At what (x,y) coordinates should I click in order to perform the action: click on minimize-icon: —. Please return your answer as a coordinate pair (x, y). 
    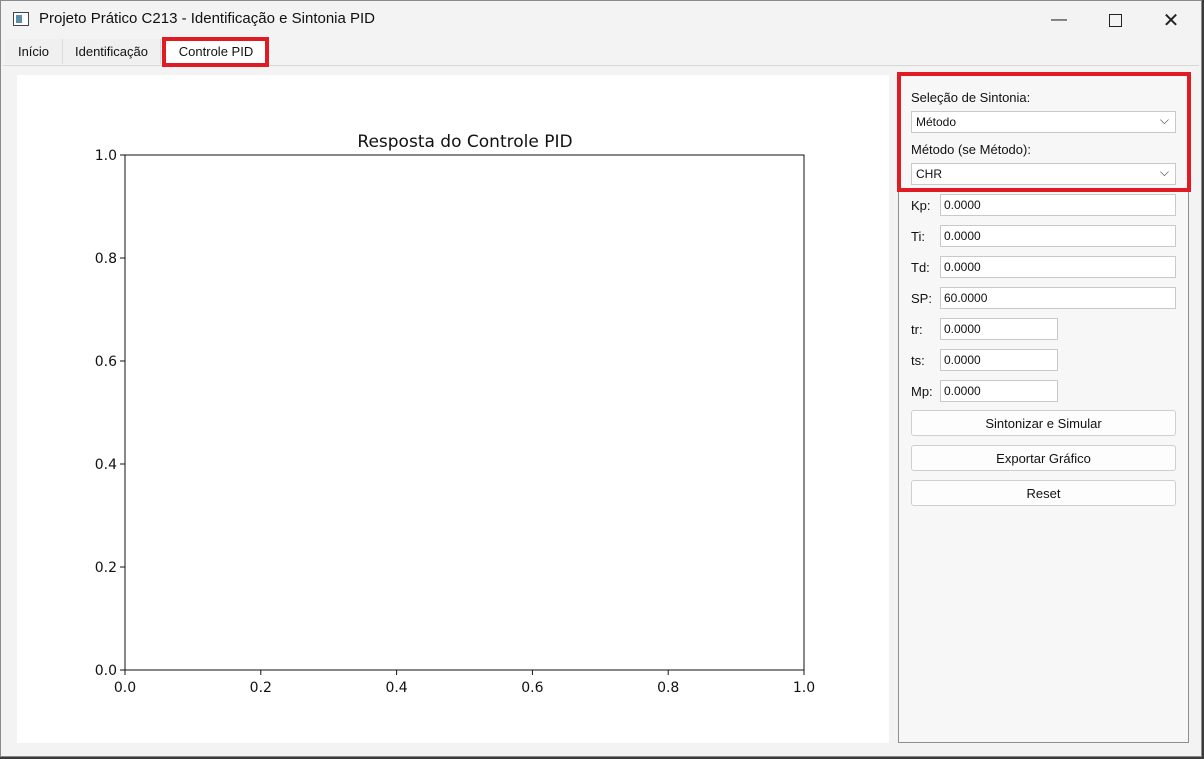
    Looking at the image, I should click on (1059, 19).